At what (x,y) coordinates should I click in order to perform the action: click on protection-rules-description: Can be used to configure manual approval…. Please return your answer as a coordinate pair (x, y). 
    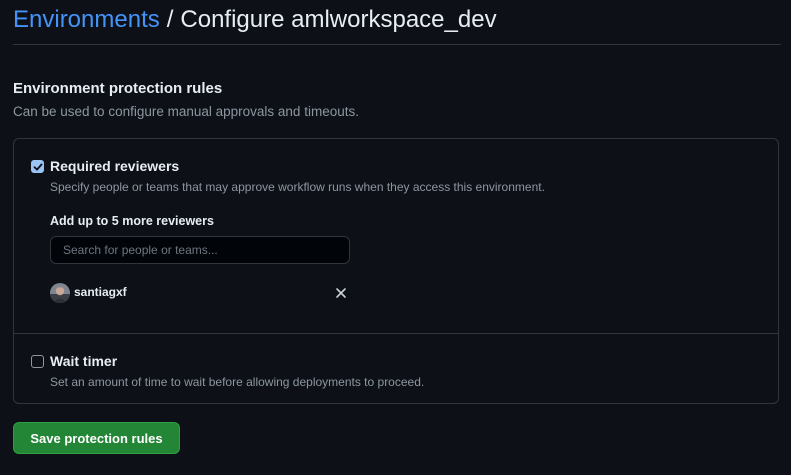
    Looking at the image, I should click on (186, 111).